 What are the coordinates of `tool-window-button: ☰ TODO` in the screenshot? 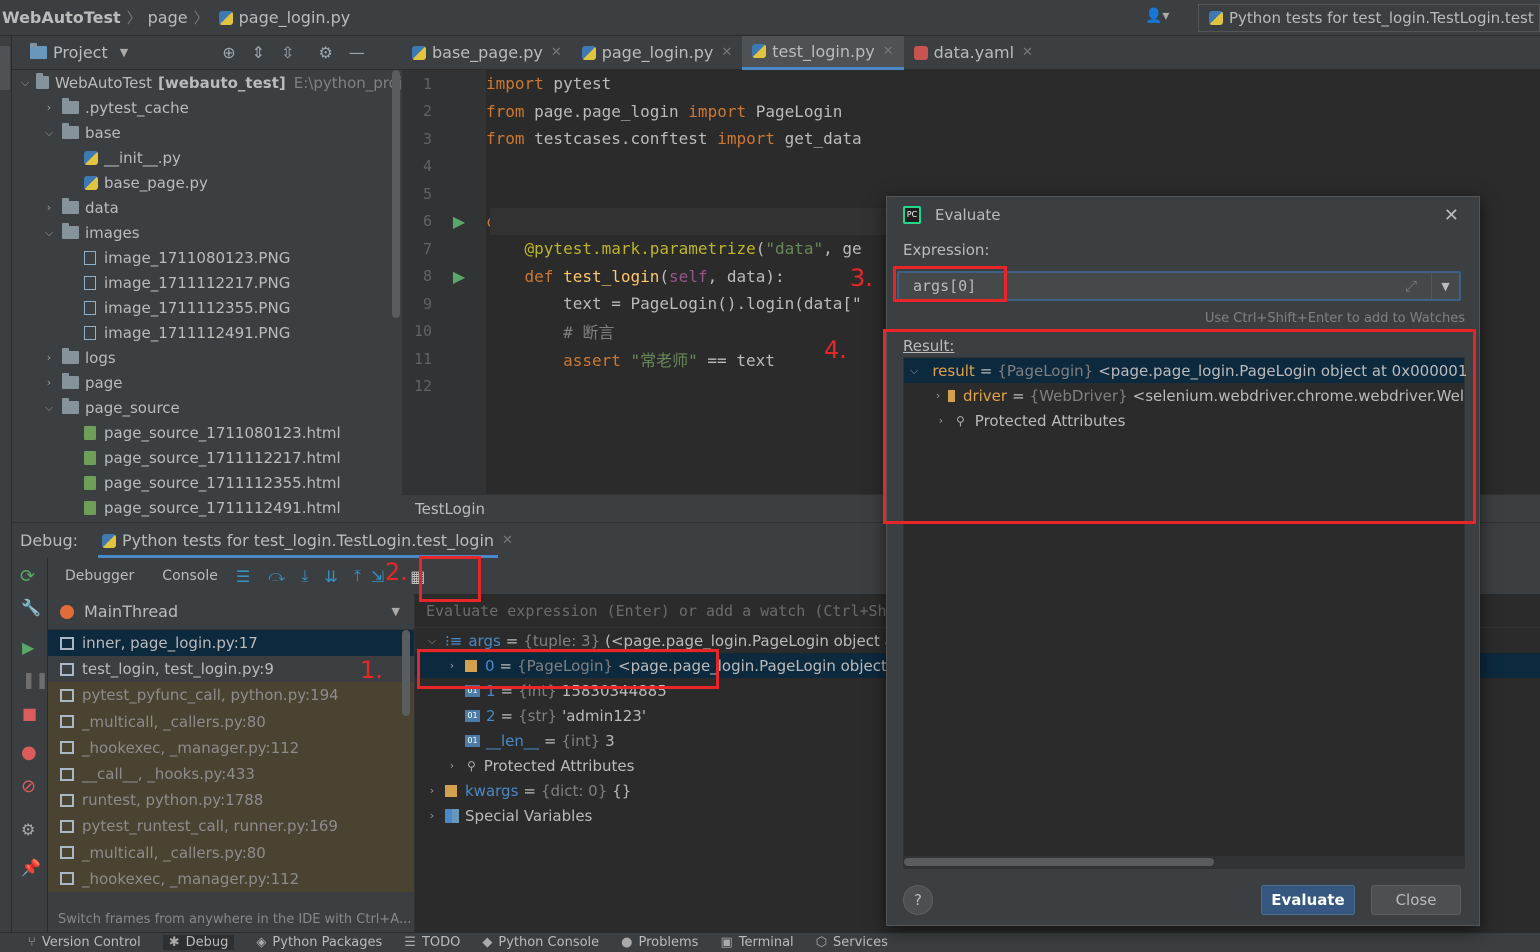 It's located at (432, 942).